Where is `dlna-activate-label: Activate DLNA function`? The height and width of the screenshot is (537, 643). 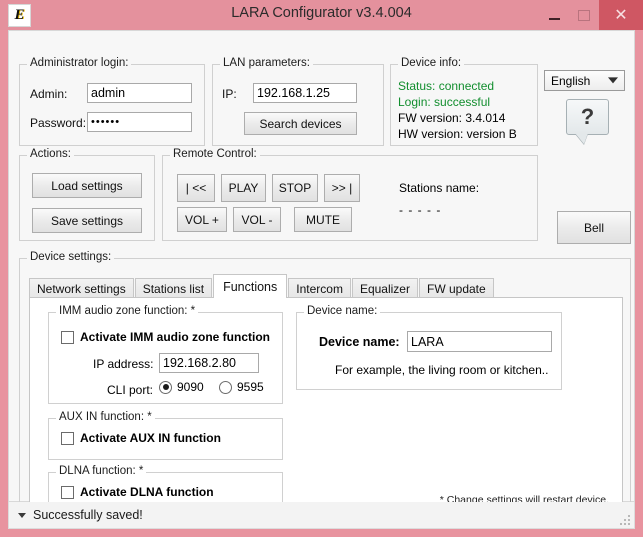
dlna-activate-label: Activate DLNA function is located at coordinates (147, 492).